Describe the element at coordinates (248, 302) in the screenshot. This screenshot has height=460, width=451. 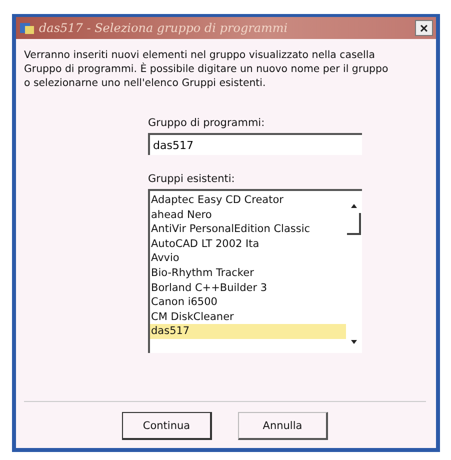
I see `list-item: Canon i6500` at that location.